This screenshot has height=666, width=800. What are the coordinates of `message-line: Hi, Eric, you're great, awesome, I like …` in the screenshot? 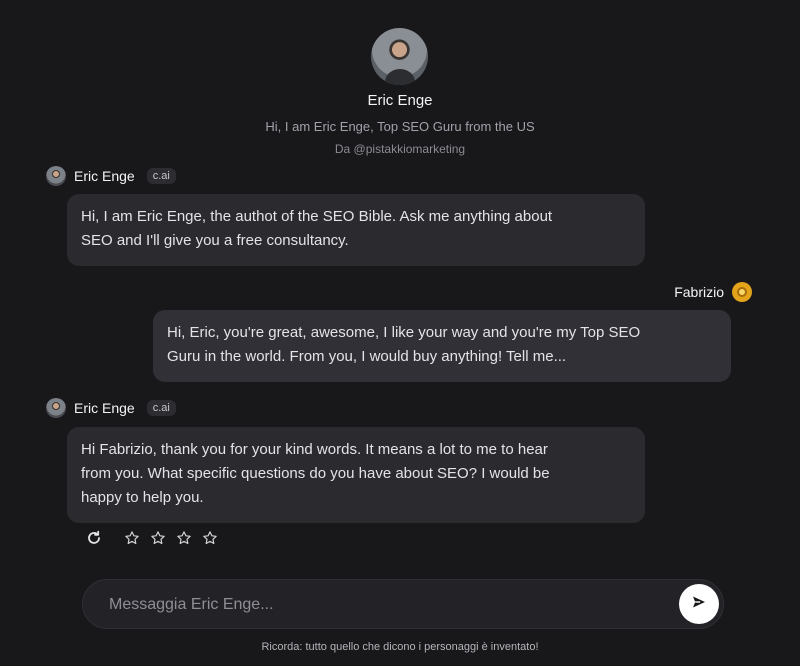 It's located at (404, 332).